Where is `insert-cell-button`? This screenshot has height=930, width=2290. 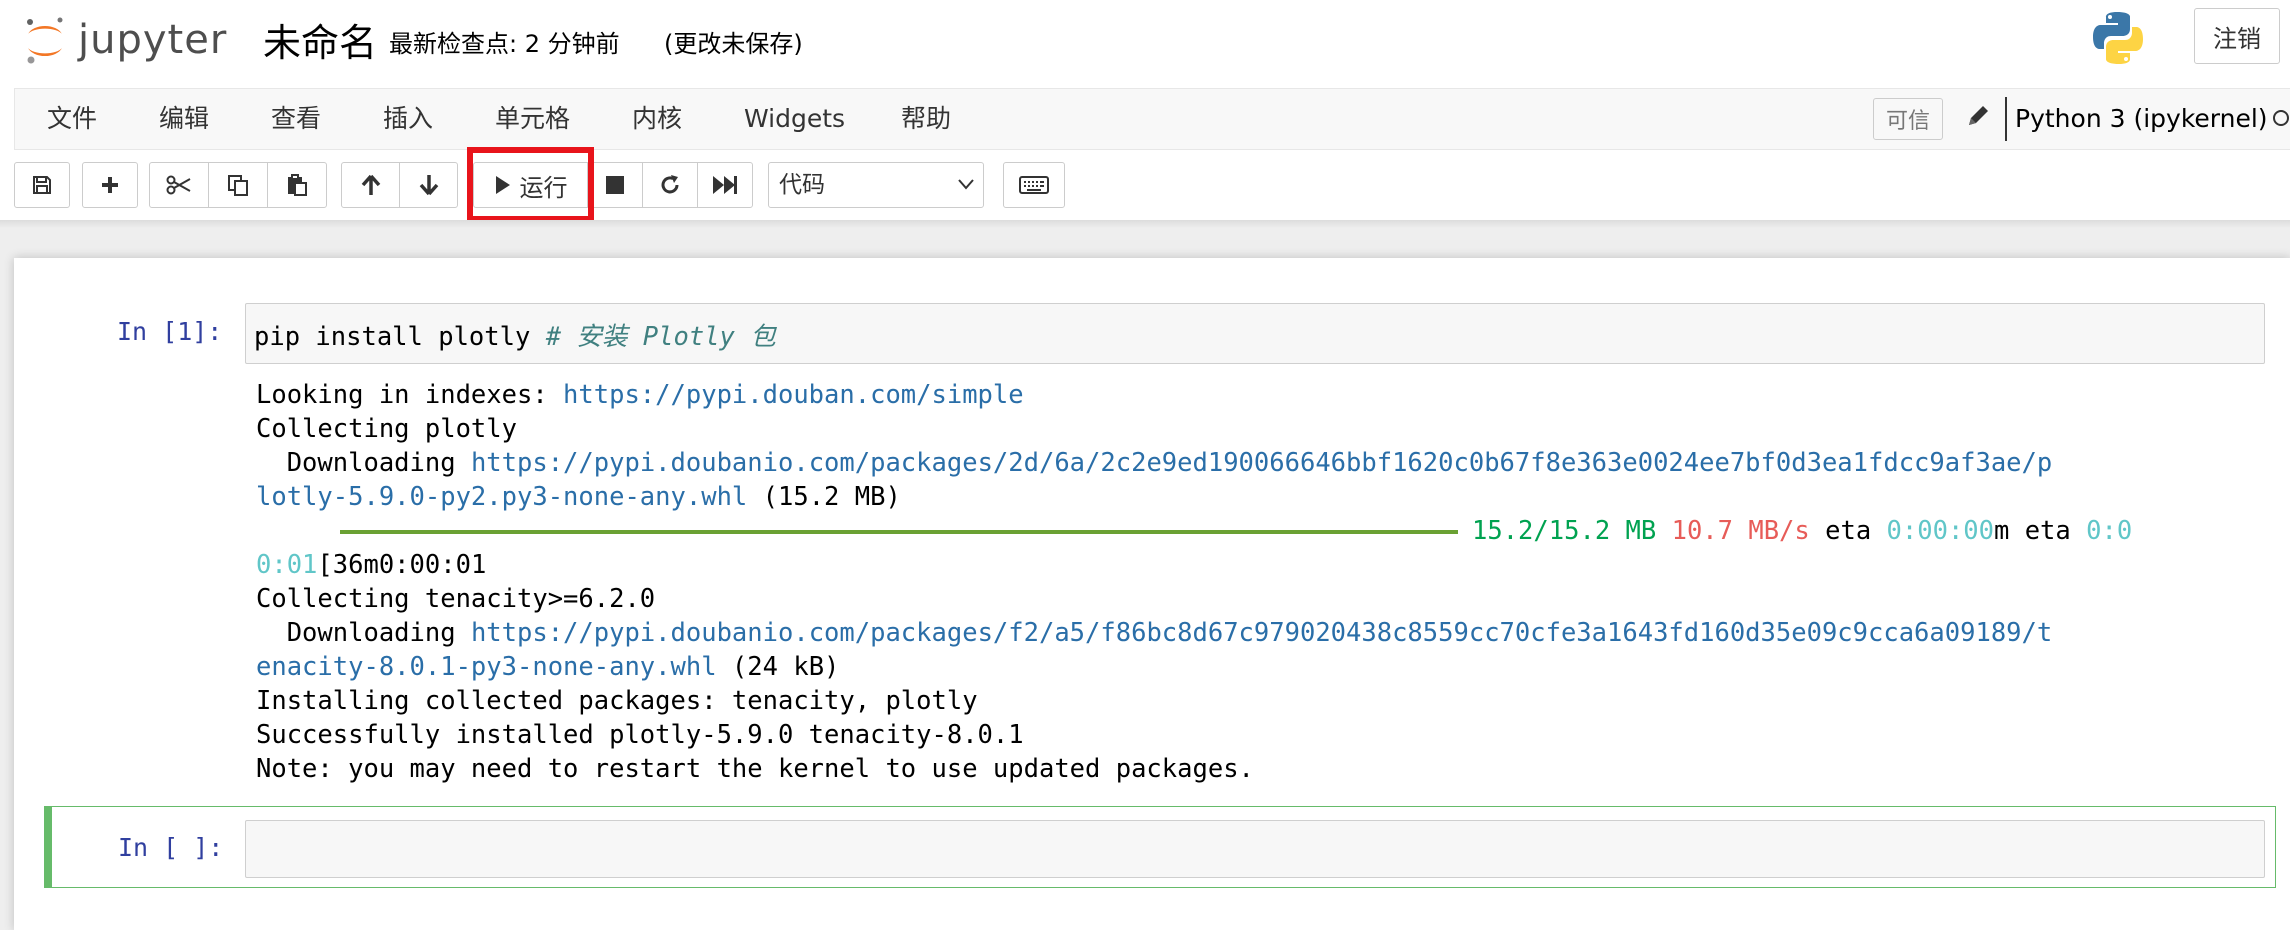 insert-cell-button is located at coordinates (110, 185).